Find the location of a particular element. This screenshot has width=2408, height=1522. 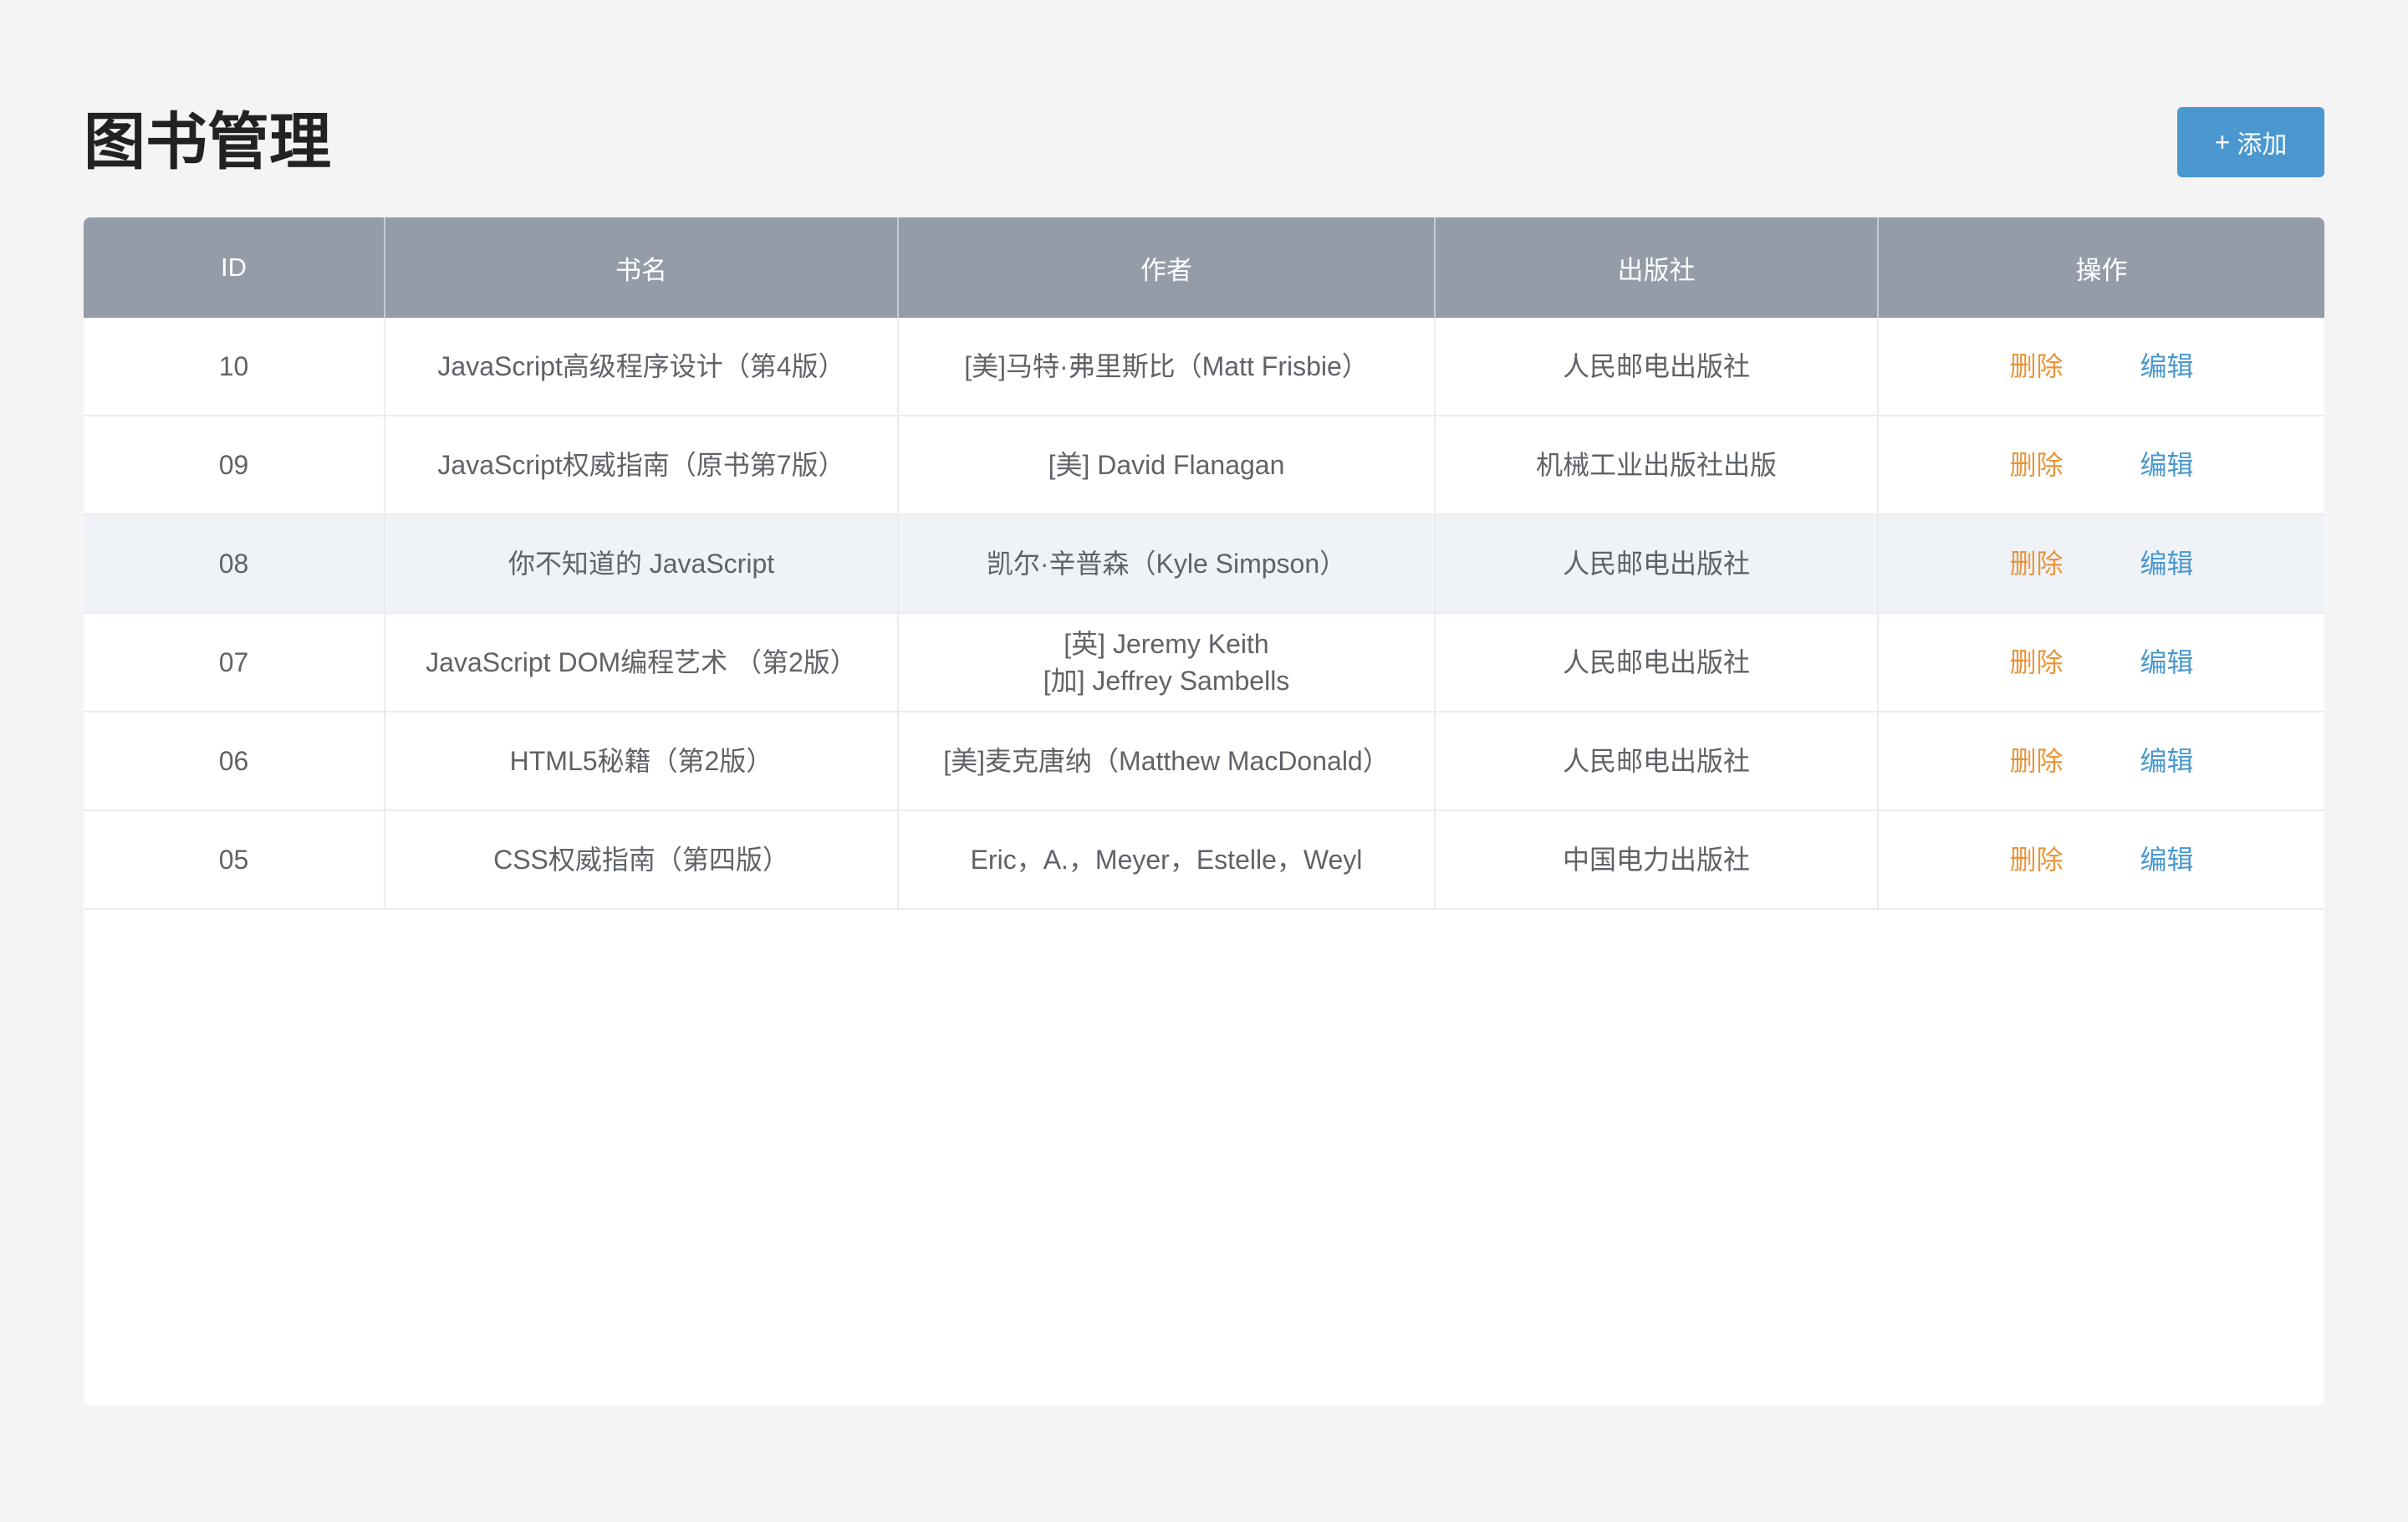

cell-author: [美]马特·弗里斯比（Matt Frisbie） is located at coordinates (1167, 367).